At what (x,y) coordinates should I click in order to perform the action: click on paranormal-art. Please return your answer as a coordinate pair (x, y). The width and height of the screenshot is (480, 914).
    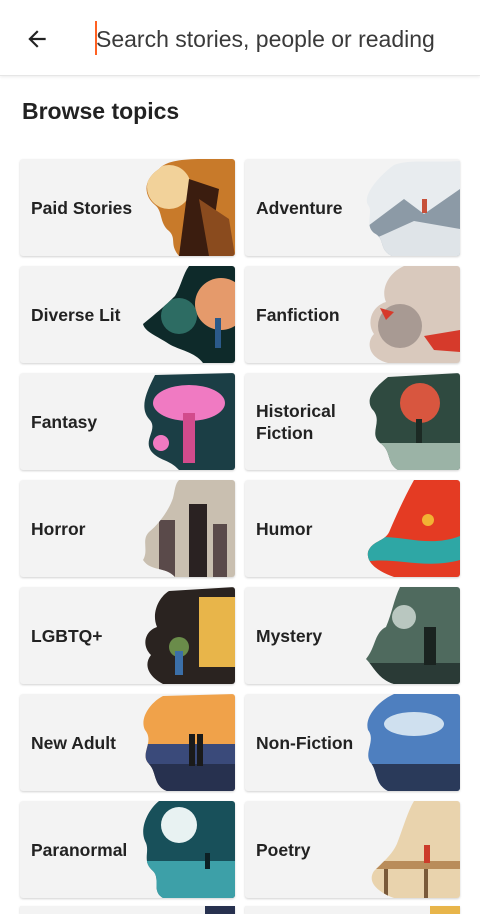
    Looking at the image, I should click on (189, 849).